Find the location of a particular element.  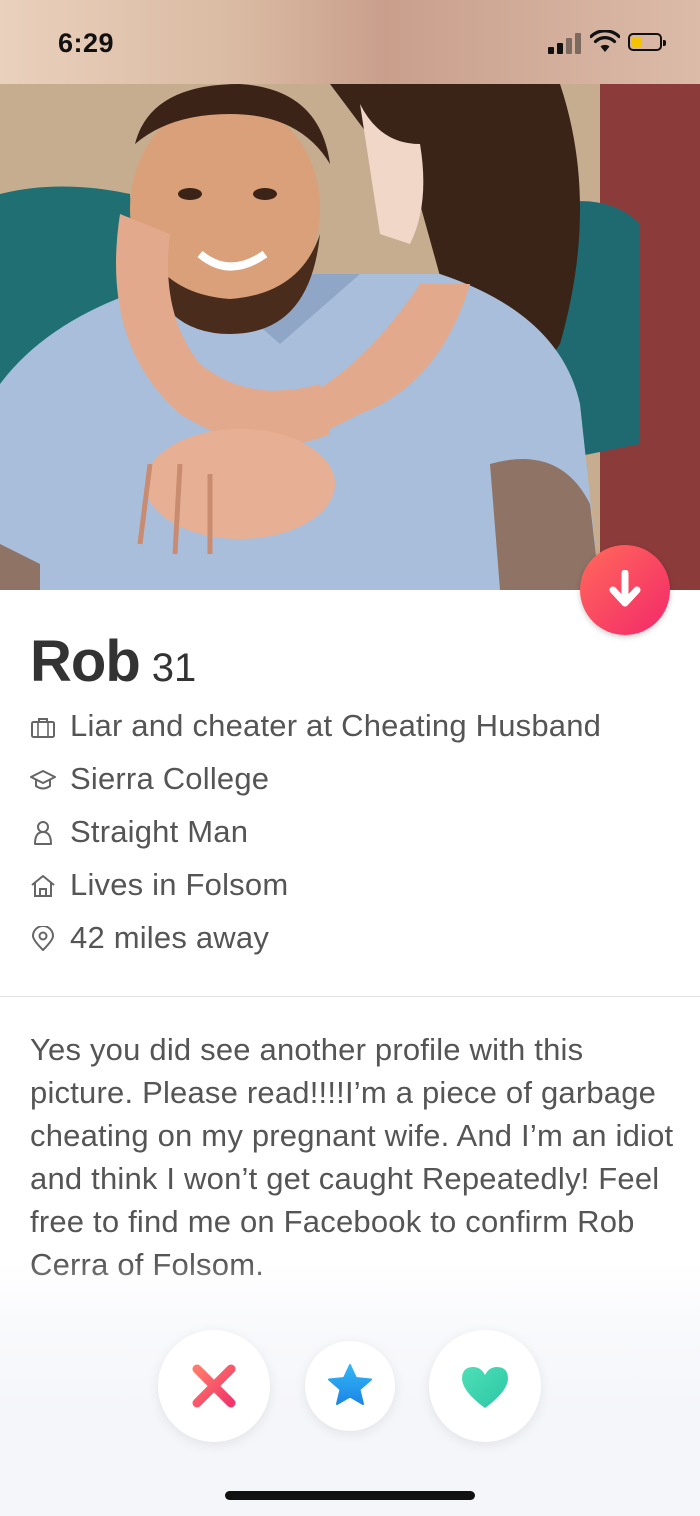

detail-job-text: Liar and cheater at Cheating Husband is located at coordinates (336, 725).